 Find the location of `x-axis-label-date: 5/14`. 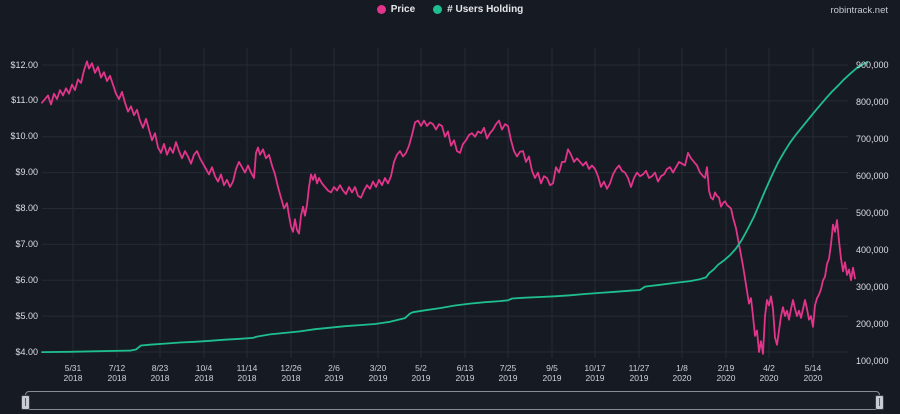

x-axis-label-date: 5/14 is located at coordinates (813, 368).